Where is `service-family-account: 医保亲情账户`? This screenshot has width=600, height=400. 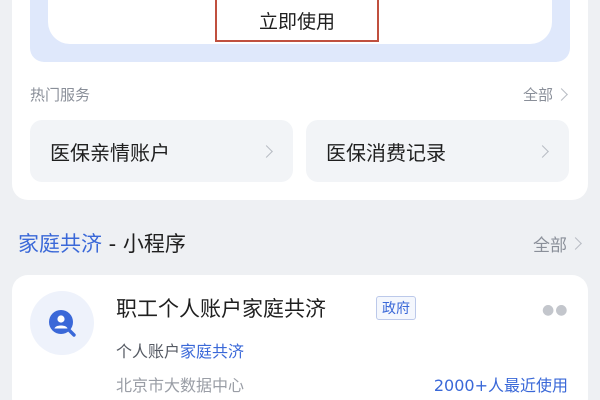 service-family-account: 医保亲情账户 is located at coordinates (161, 151).